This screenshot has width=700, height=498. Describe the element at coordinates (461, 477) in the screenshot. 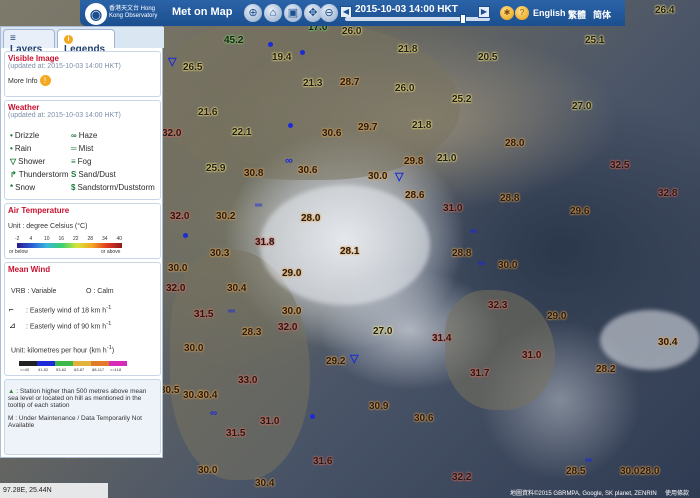

I see `station-temperature: 32.2` at that location.